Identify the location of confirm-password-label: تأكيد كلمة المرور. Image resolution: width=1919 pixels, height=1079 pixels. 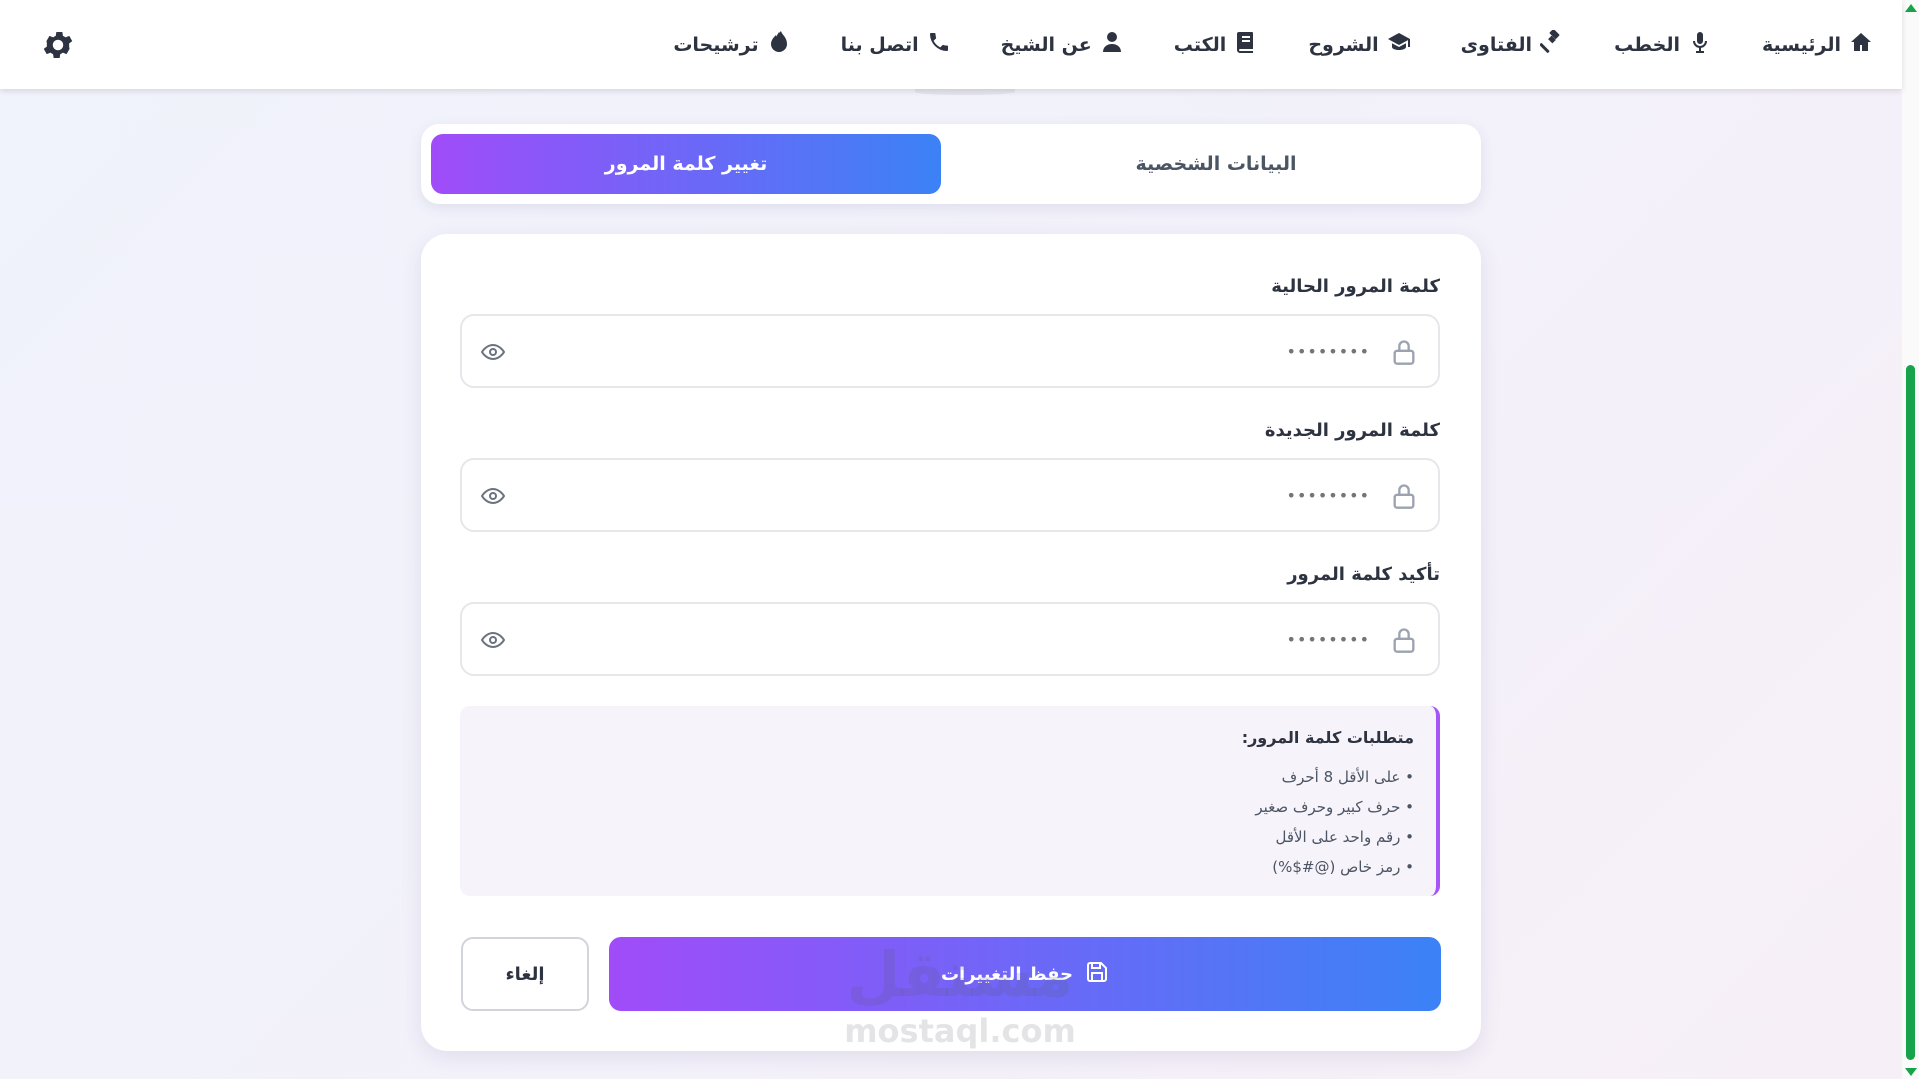
(1363, 574).